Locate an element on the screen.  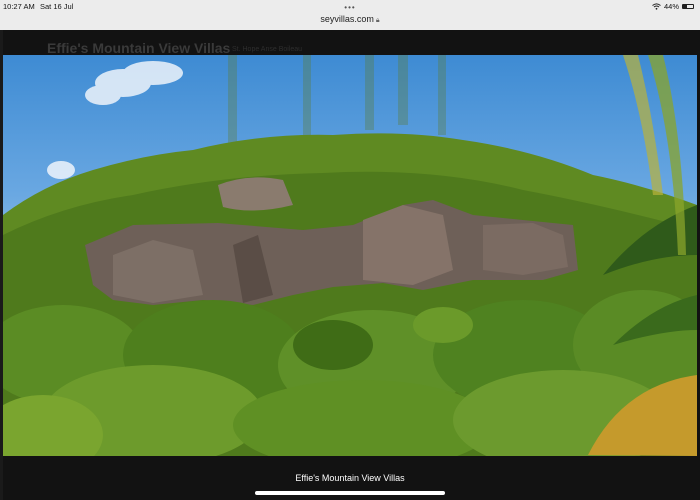
tab-dots-icon: ••• is located at coordinates (350, 7).